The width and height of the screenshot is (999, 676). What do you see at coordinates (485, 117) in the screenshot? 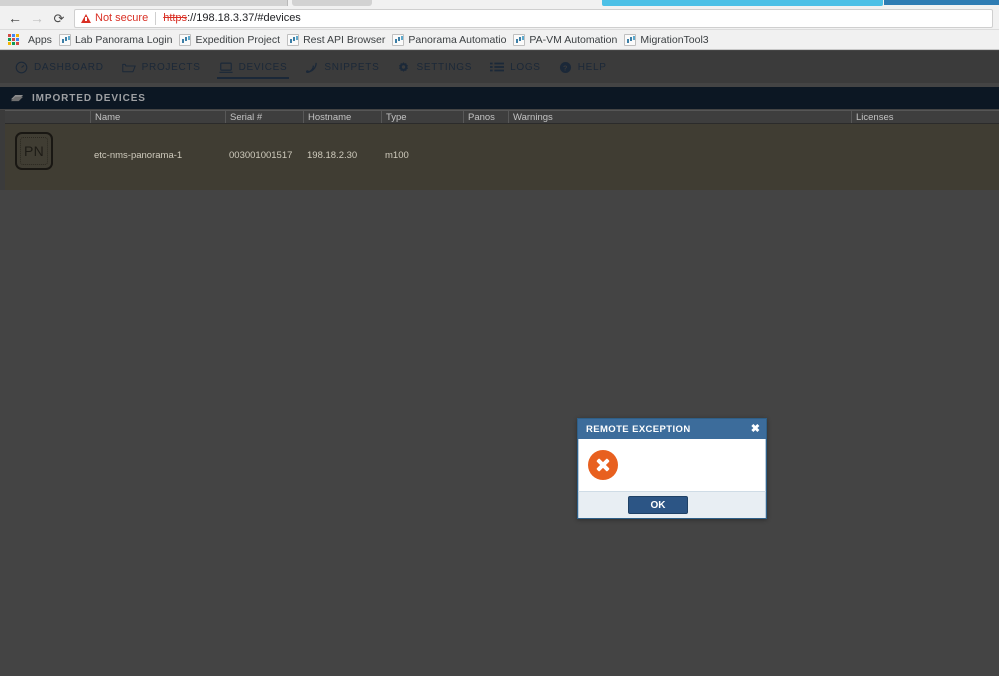
I see `column-header-panos: Panos` at bounding box center [485, 117].